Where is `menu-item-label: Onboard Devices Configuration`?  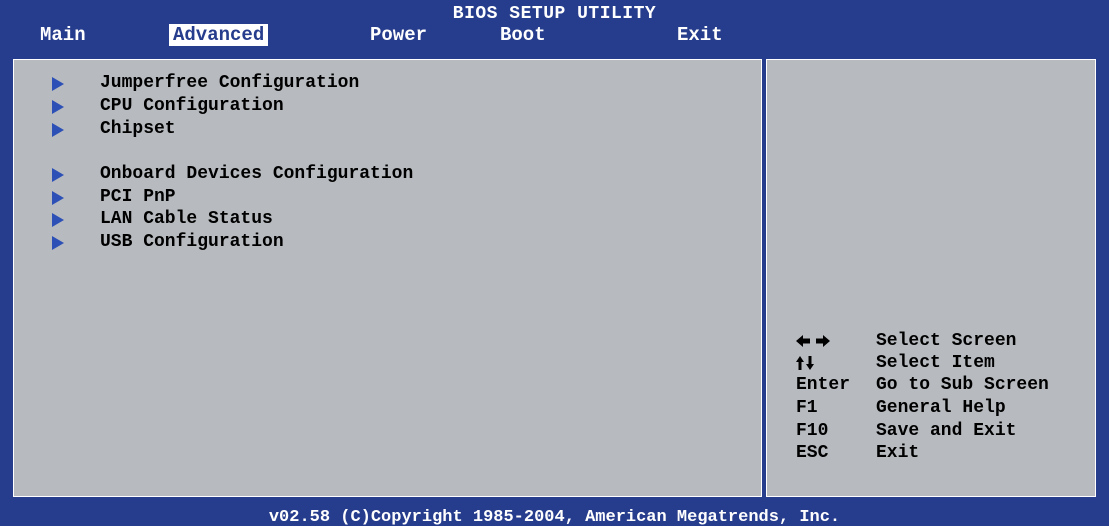
menu-item-label: Onboard Devices Configuration is located at coordinates (257, 174).